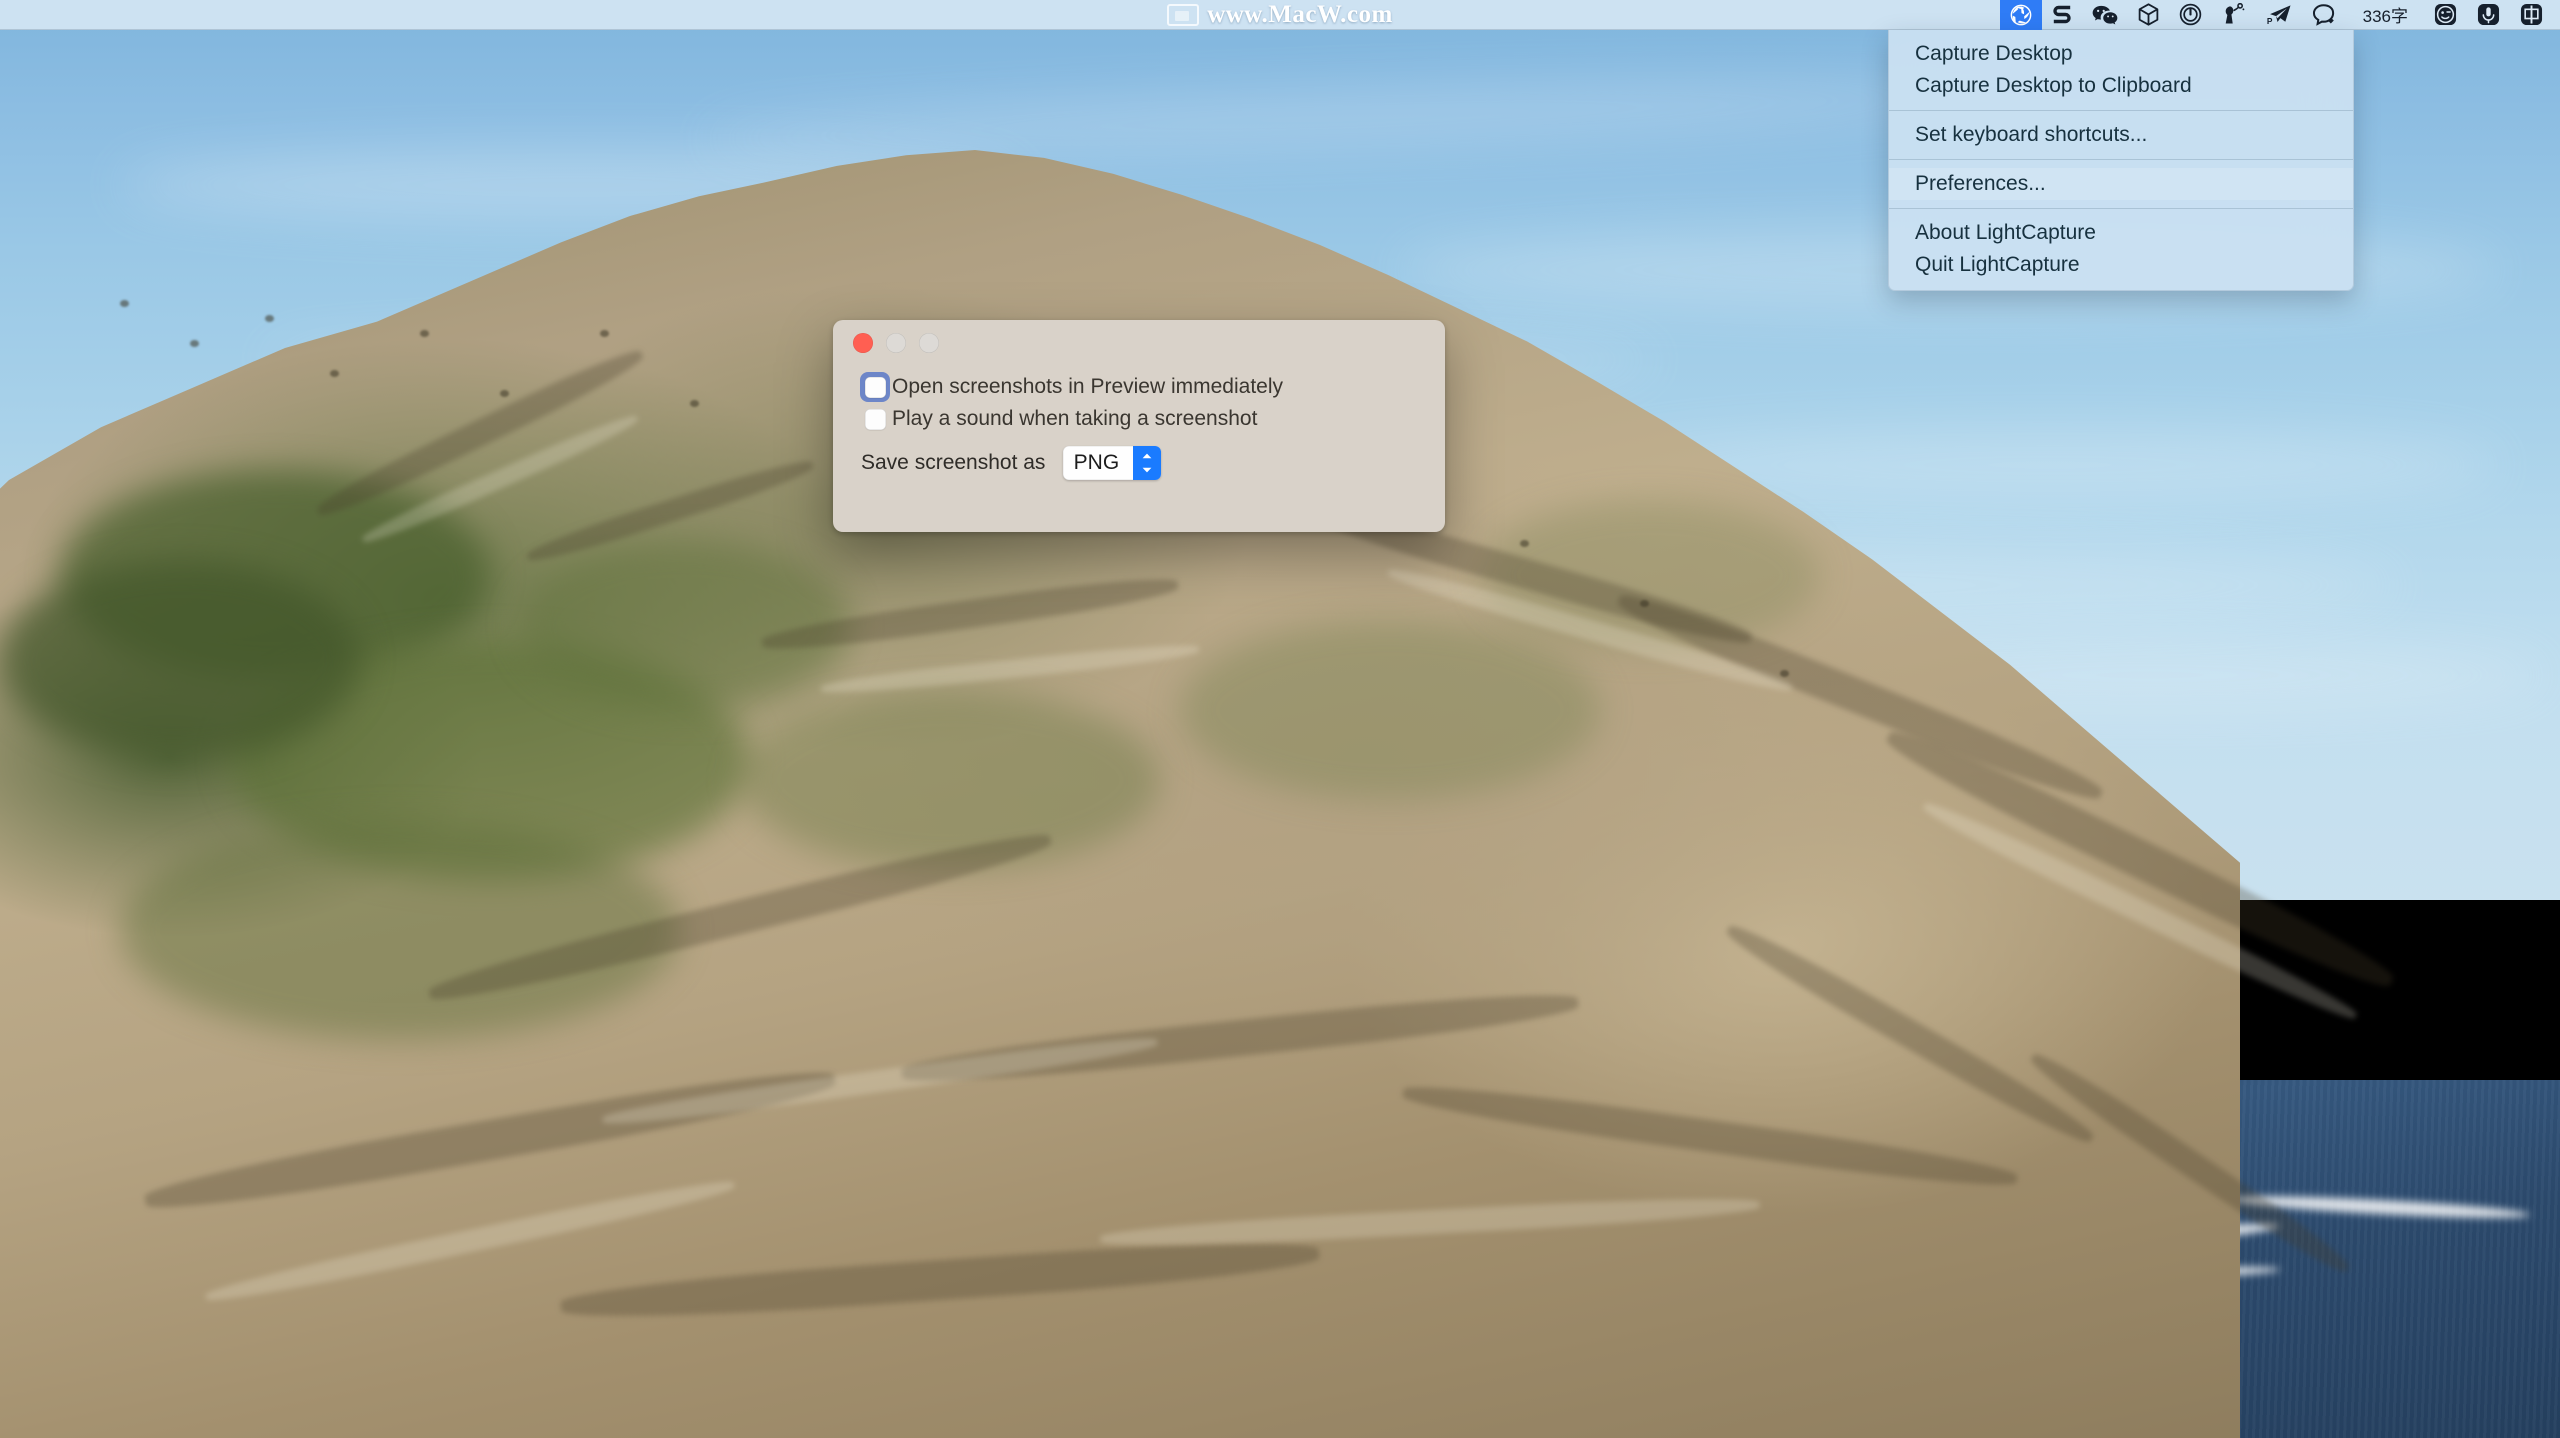 Image resolution: width=2560 pixels, height=1438 pixels. I want to click on preference-row-open-preview: Open screenshots in Preview immediately, so click(1152, 387).